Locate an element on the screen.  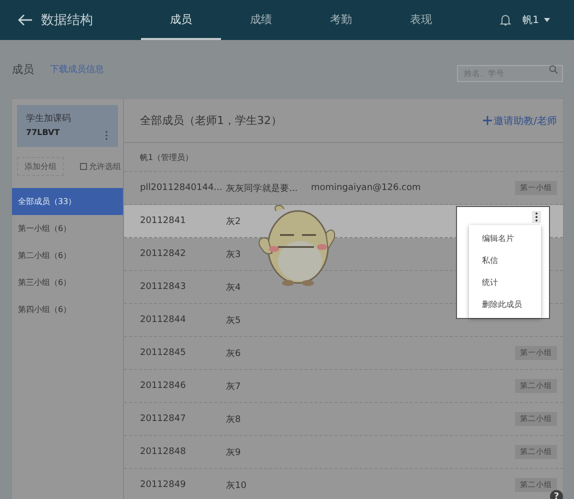
student-id: 20112845 is located at coordinates (163, 353).